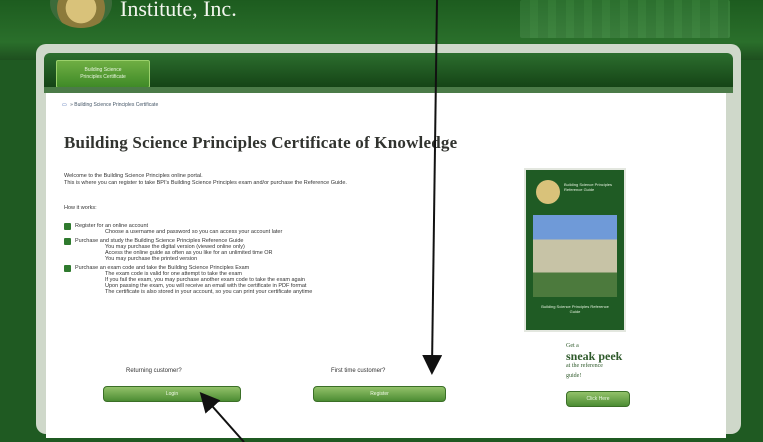  I want to click on tab-line1: Building Science, so click(103, 70).